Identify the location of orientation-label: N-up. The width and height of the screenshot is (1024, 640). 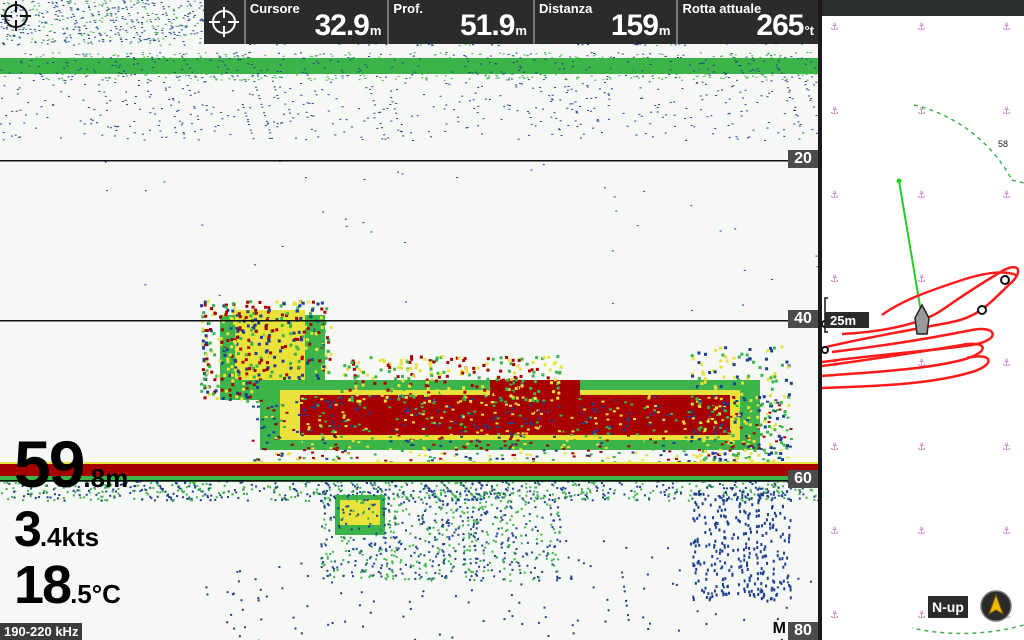
(948, 607).